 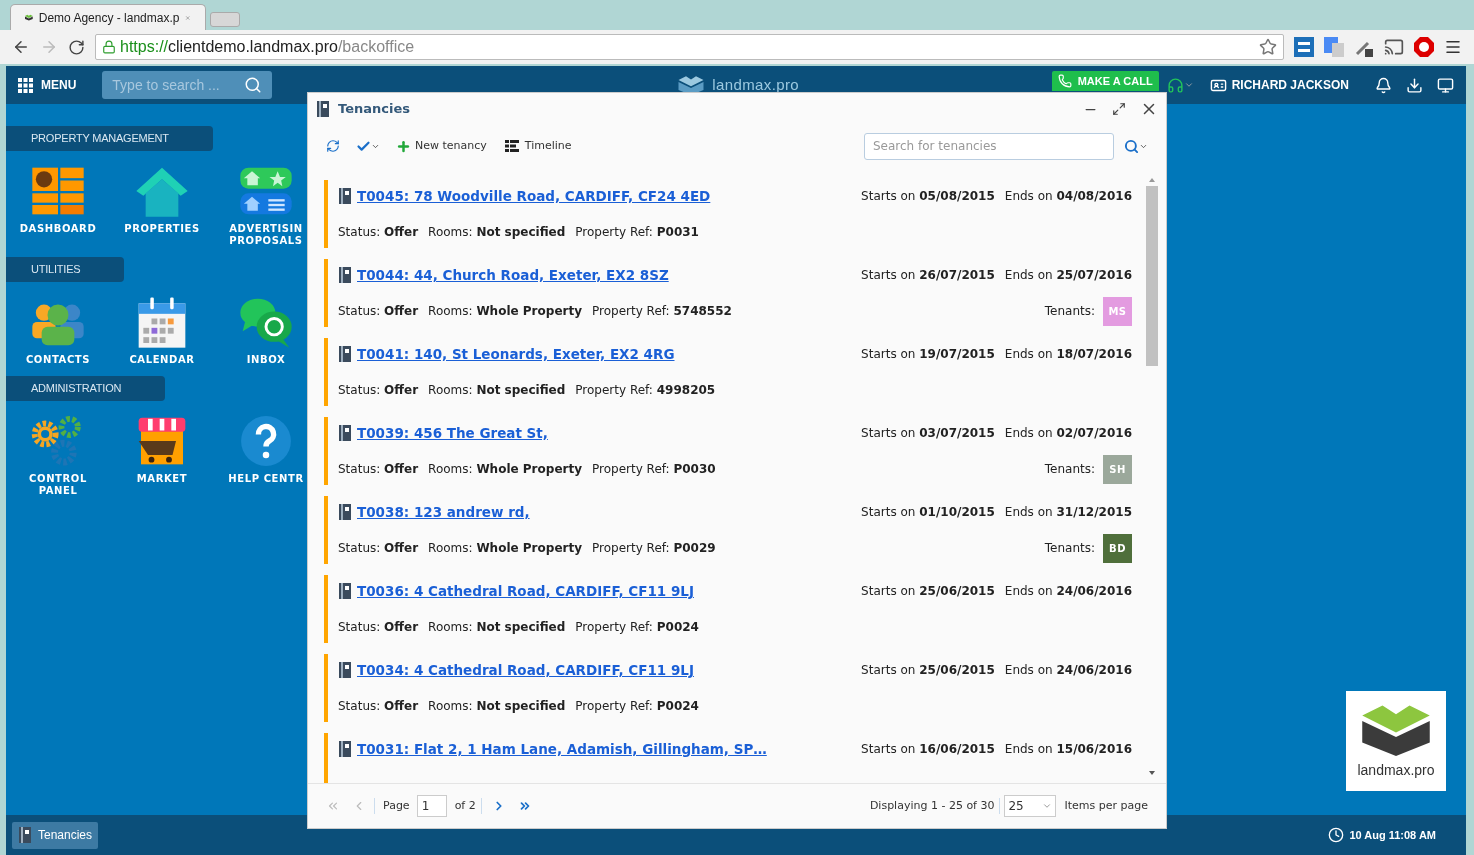 I want to click on grid-icon, so click(x=25, y=85).